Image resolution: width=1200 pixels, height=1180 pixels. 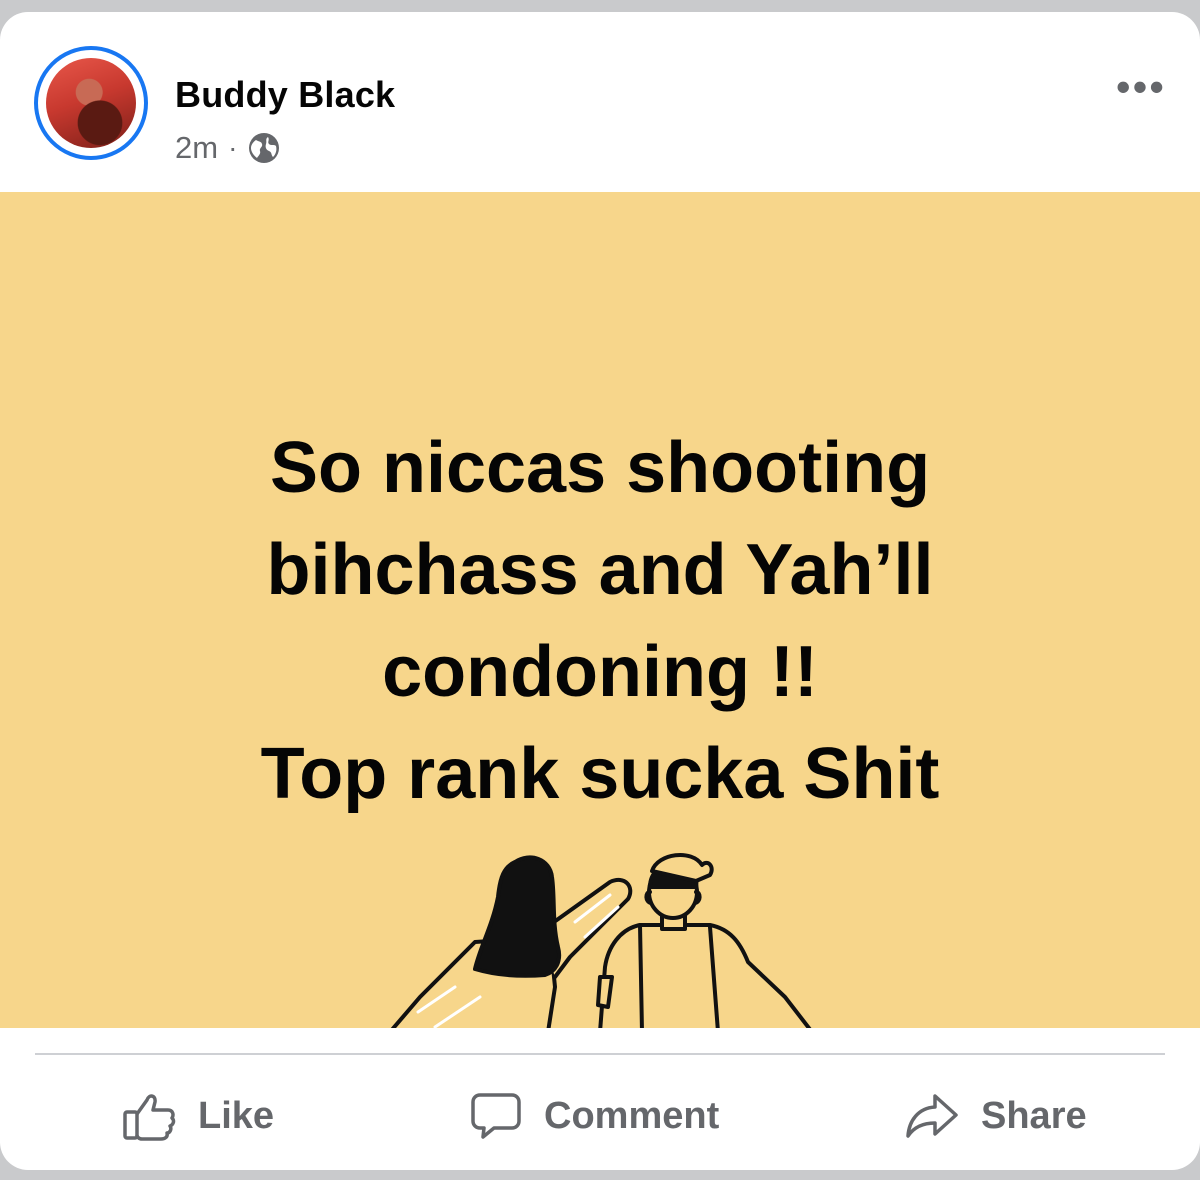 What do you see at coordinates (632, 1115) in the screenshot?
I see `comment-label: Comment` at bounding box center [632, 1115].